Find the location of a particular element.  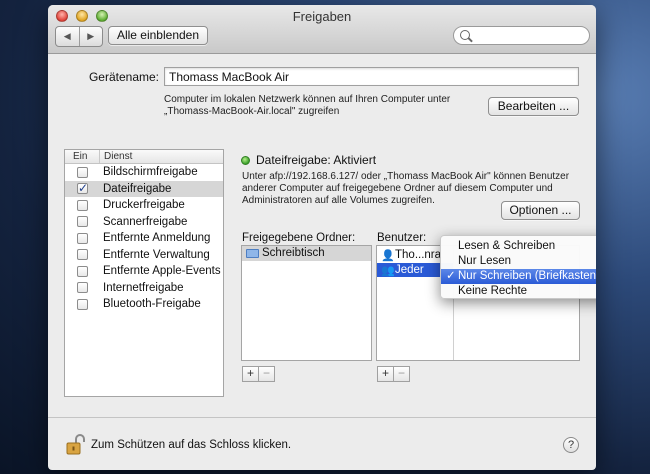

menu-item-label: Nur Schreiben (Briefkasten) is located at coordinates (527, 276).